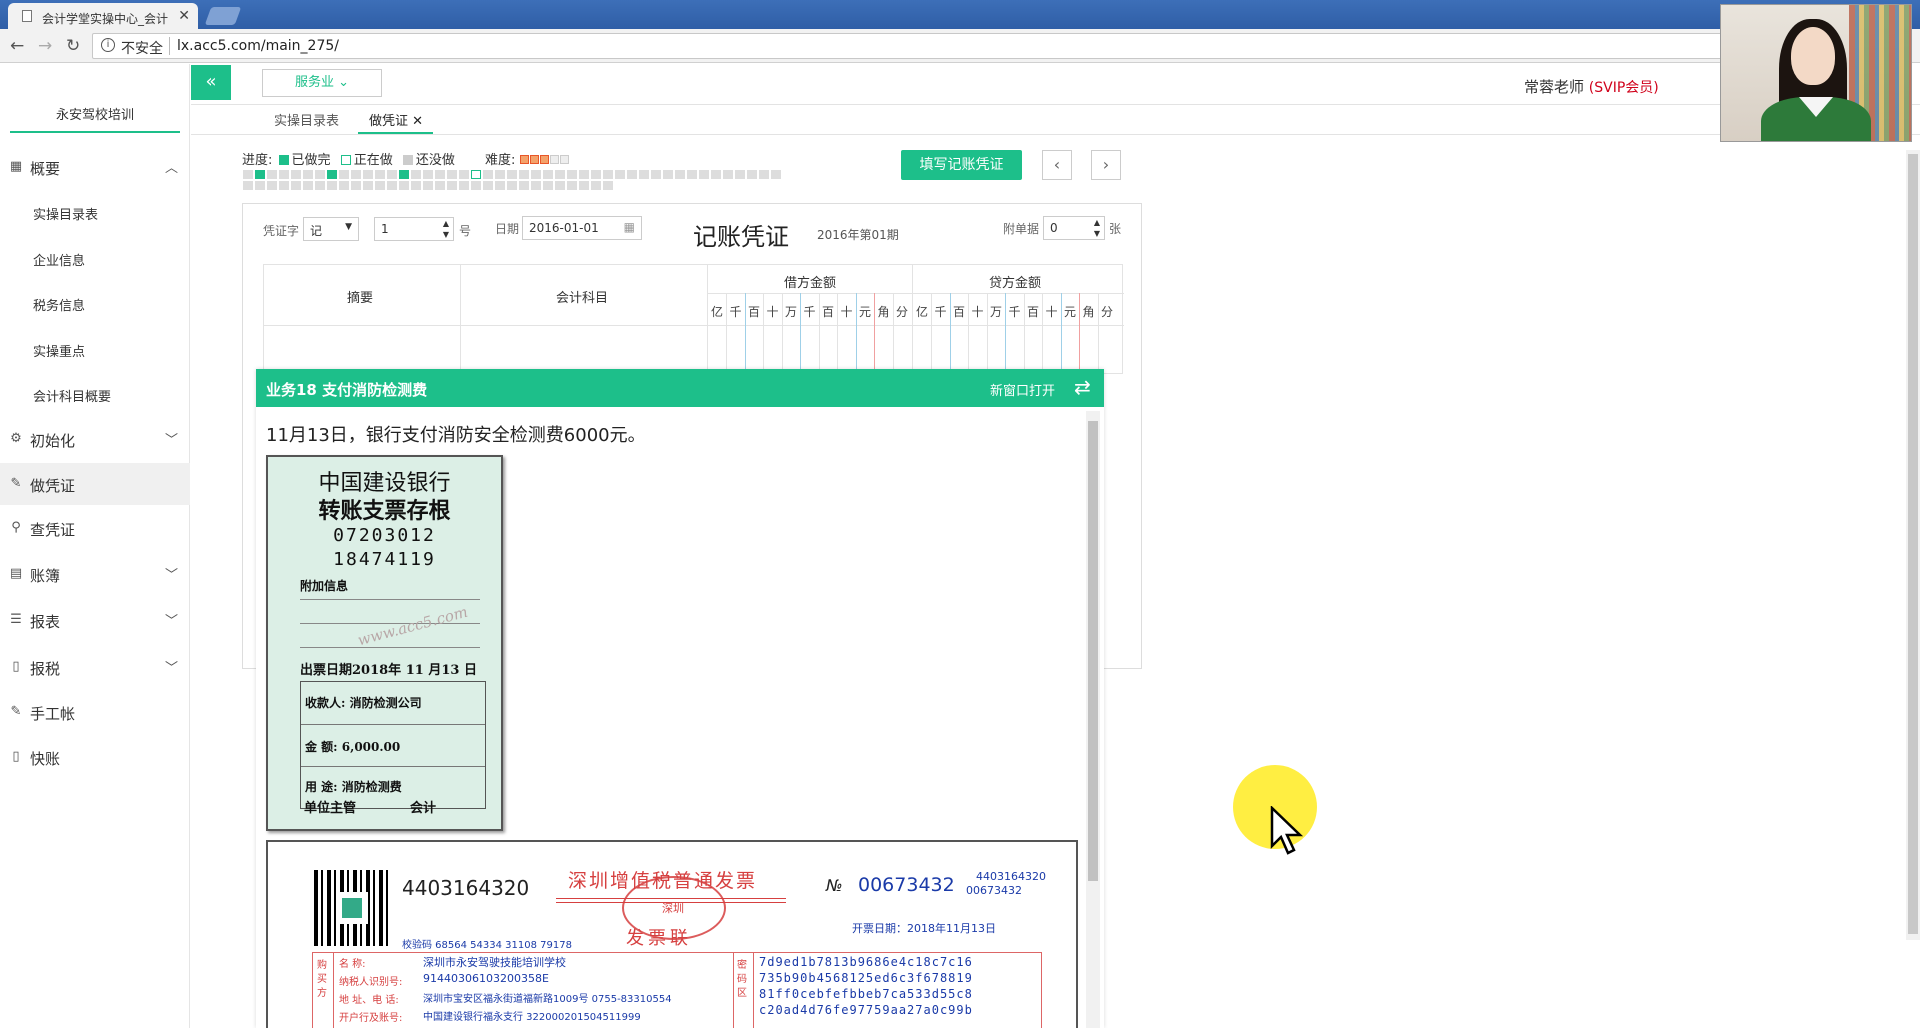 This screenshot has height=1028, width=1920. What do you see at coordinates (95, 484) in the screenshot?
I see `sidebar-item-make-voucher: ✎ 做凭证` at bounding box center [95, 484].